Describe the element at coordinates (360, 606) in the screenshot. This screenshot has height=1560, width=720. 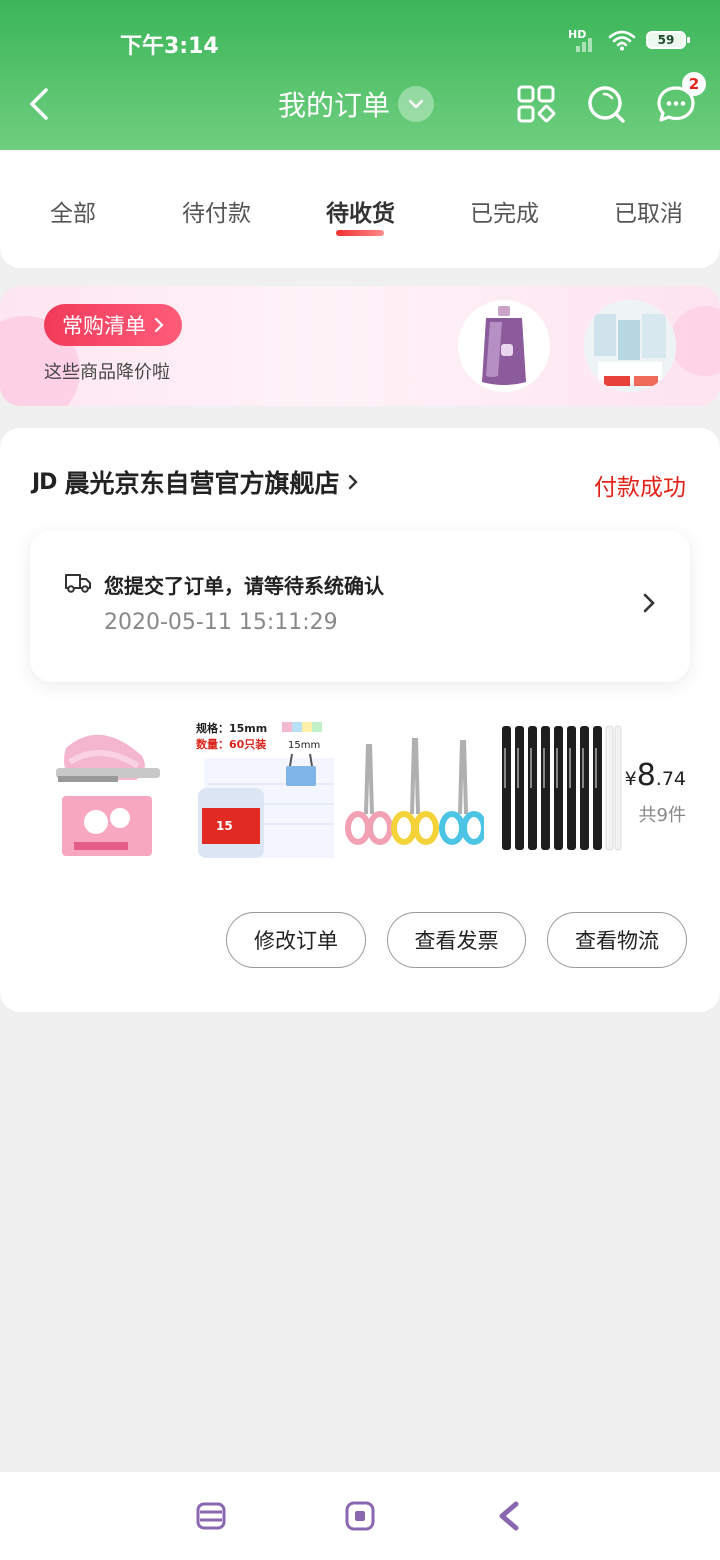
I see `order-progress-notice: 您提交了订单，请等待系统确认 2020-05-11 15:11:29` at that location.